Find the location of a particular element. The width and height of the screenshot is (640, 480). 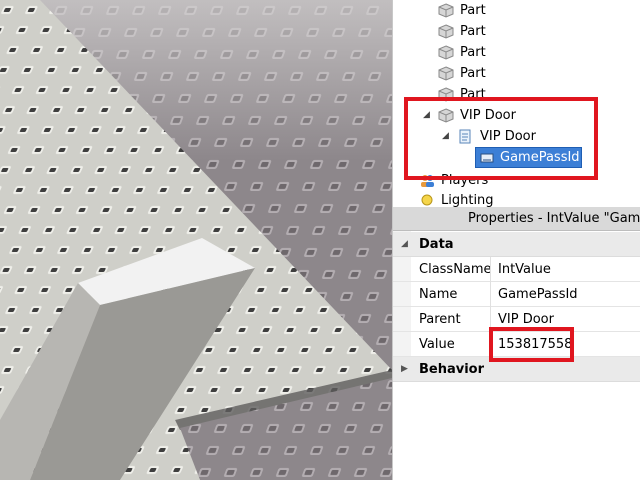

property-row-classname: ClassName IntValue is located at coordinates (516, 269).